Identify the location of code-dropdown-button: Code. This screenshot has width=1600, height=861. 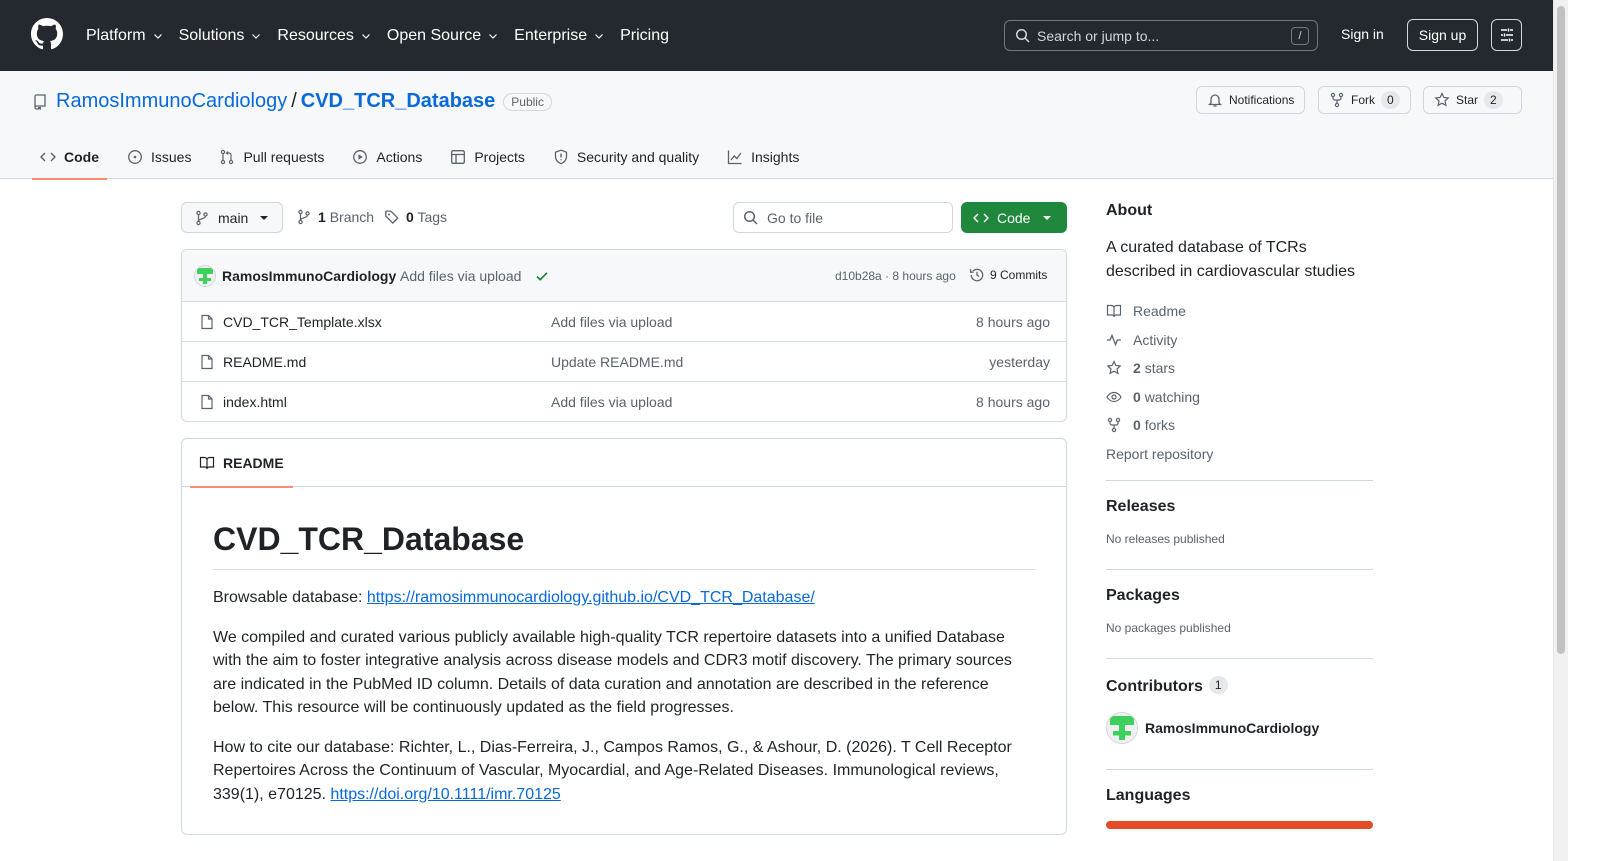
(1014, 217).